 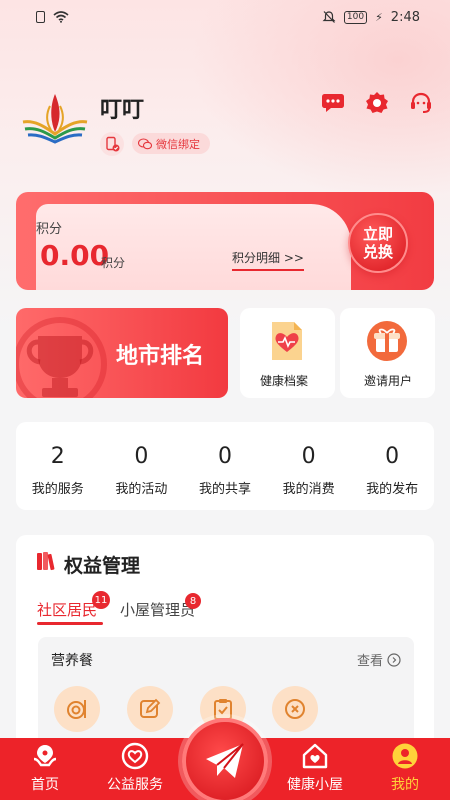 I want to click on stat-label: 我的服务, so click(x=57, y=489).